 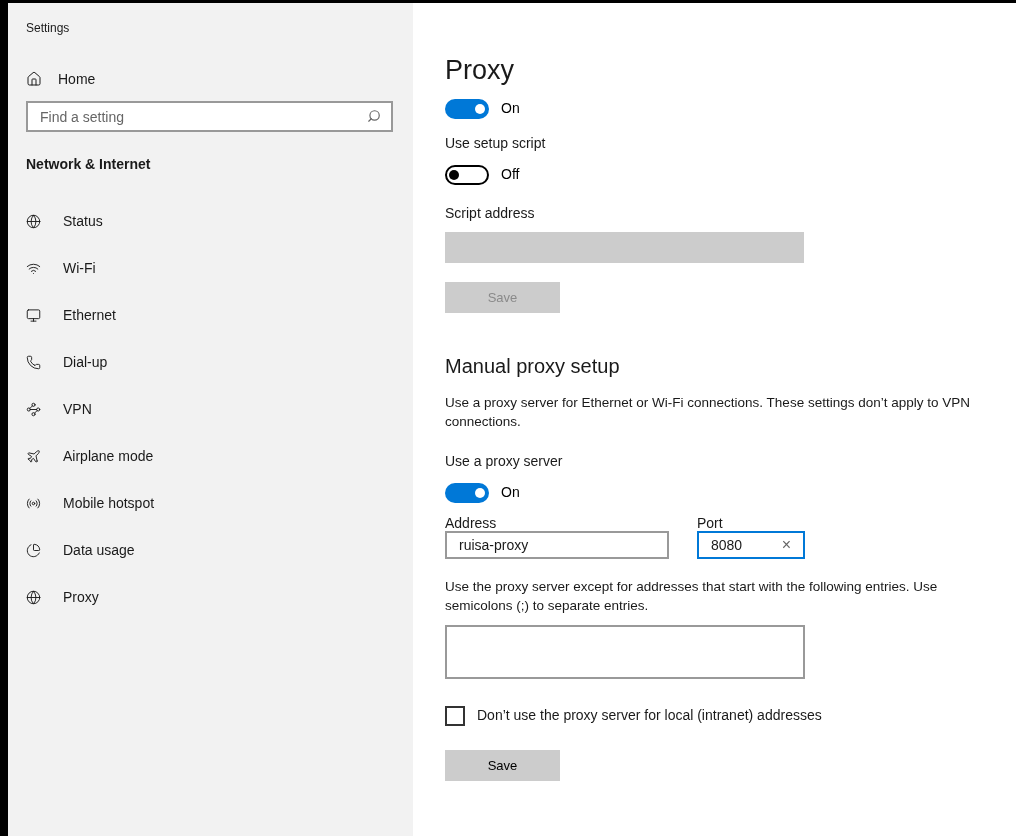 What do you see at coordinates (480, 70) in the screenshot?
I see `page-title: Proxy` at bounding box center [480, 70].